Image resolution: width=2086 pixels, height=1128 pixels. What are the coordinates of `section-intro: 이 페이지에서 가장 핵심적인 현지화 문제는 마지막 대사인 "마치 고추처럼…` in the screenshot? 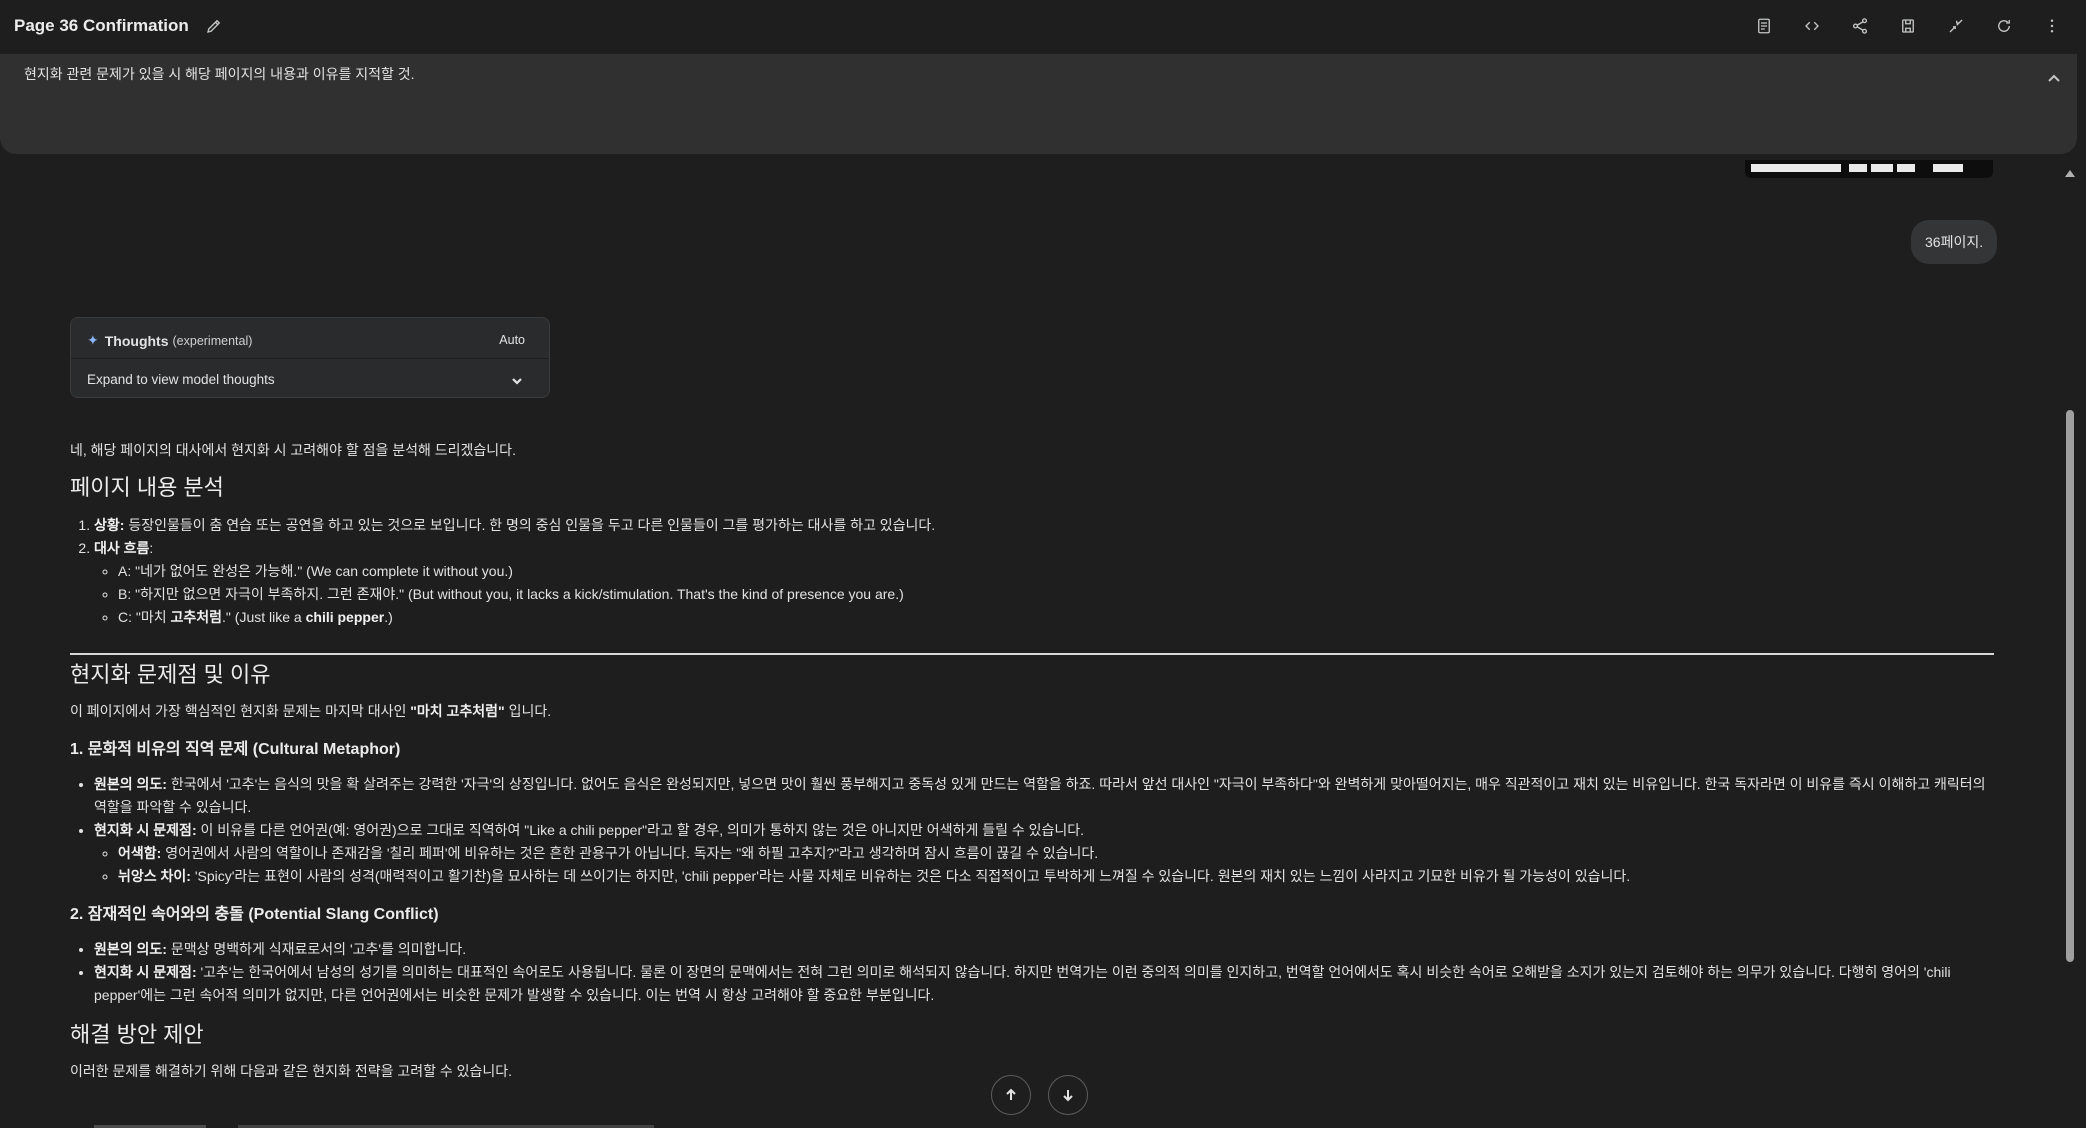 It's located at (1032, 711).